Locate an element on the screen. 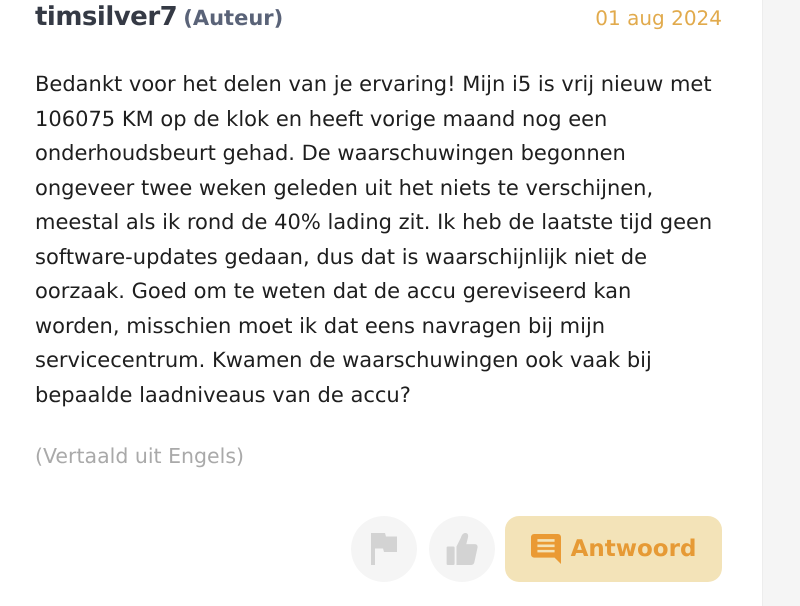 The height and width of the screenshot is (606, 800). thumbs-up-icon is located at coordinates (462, 549).